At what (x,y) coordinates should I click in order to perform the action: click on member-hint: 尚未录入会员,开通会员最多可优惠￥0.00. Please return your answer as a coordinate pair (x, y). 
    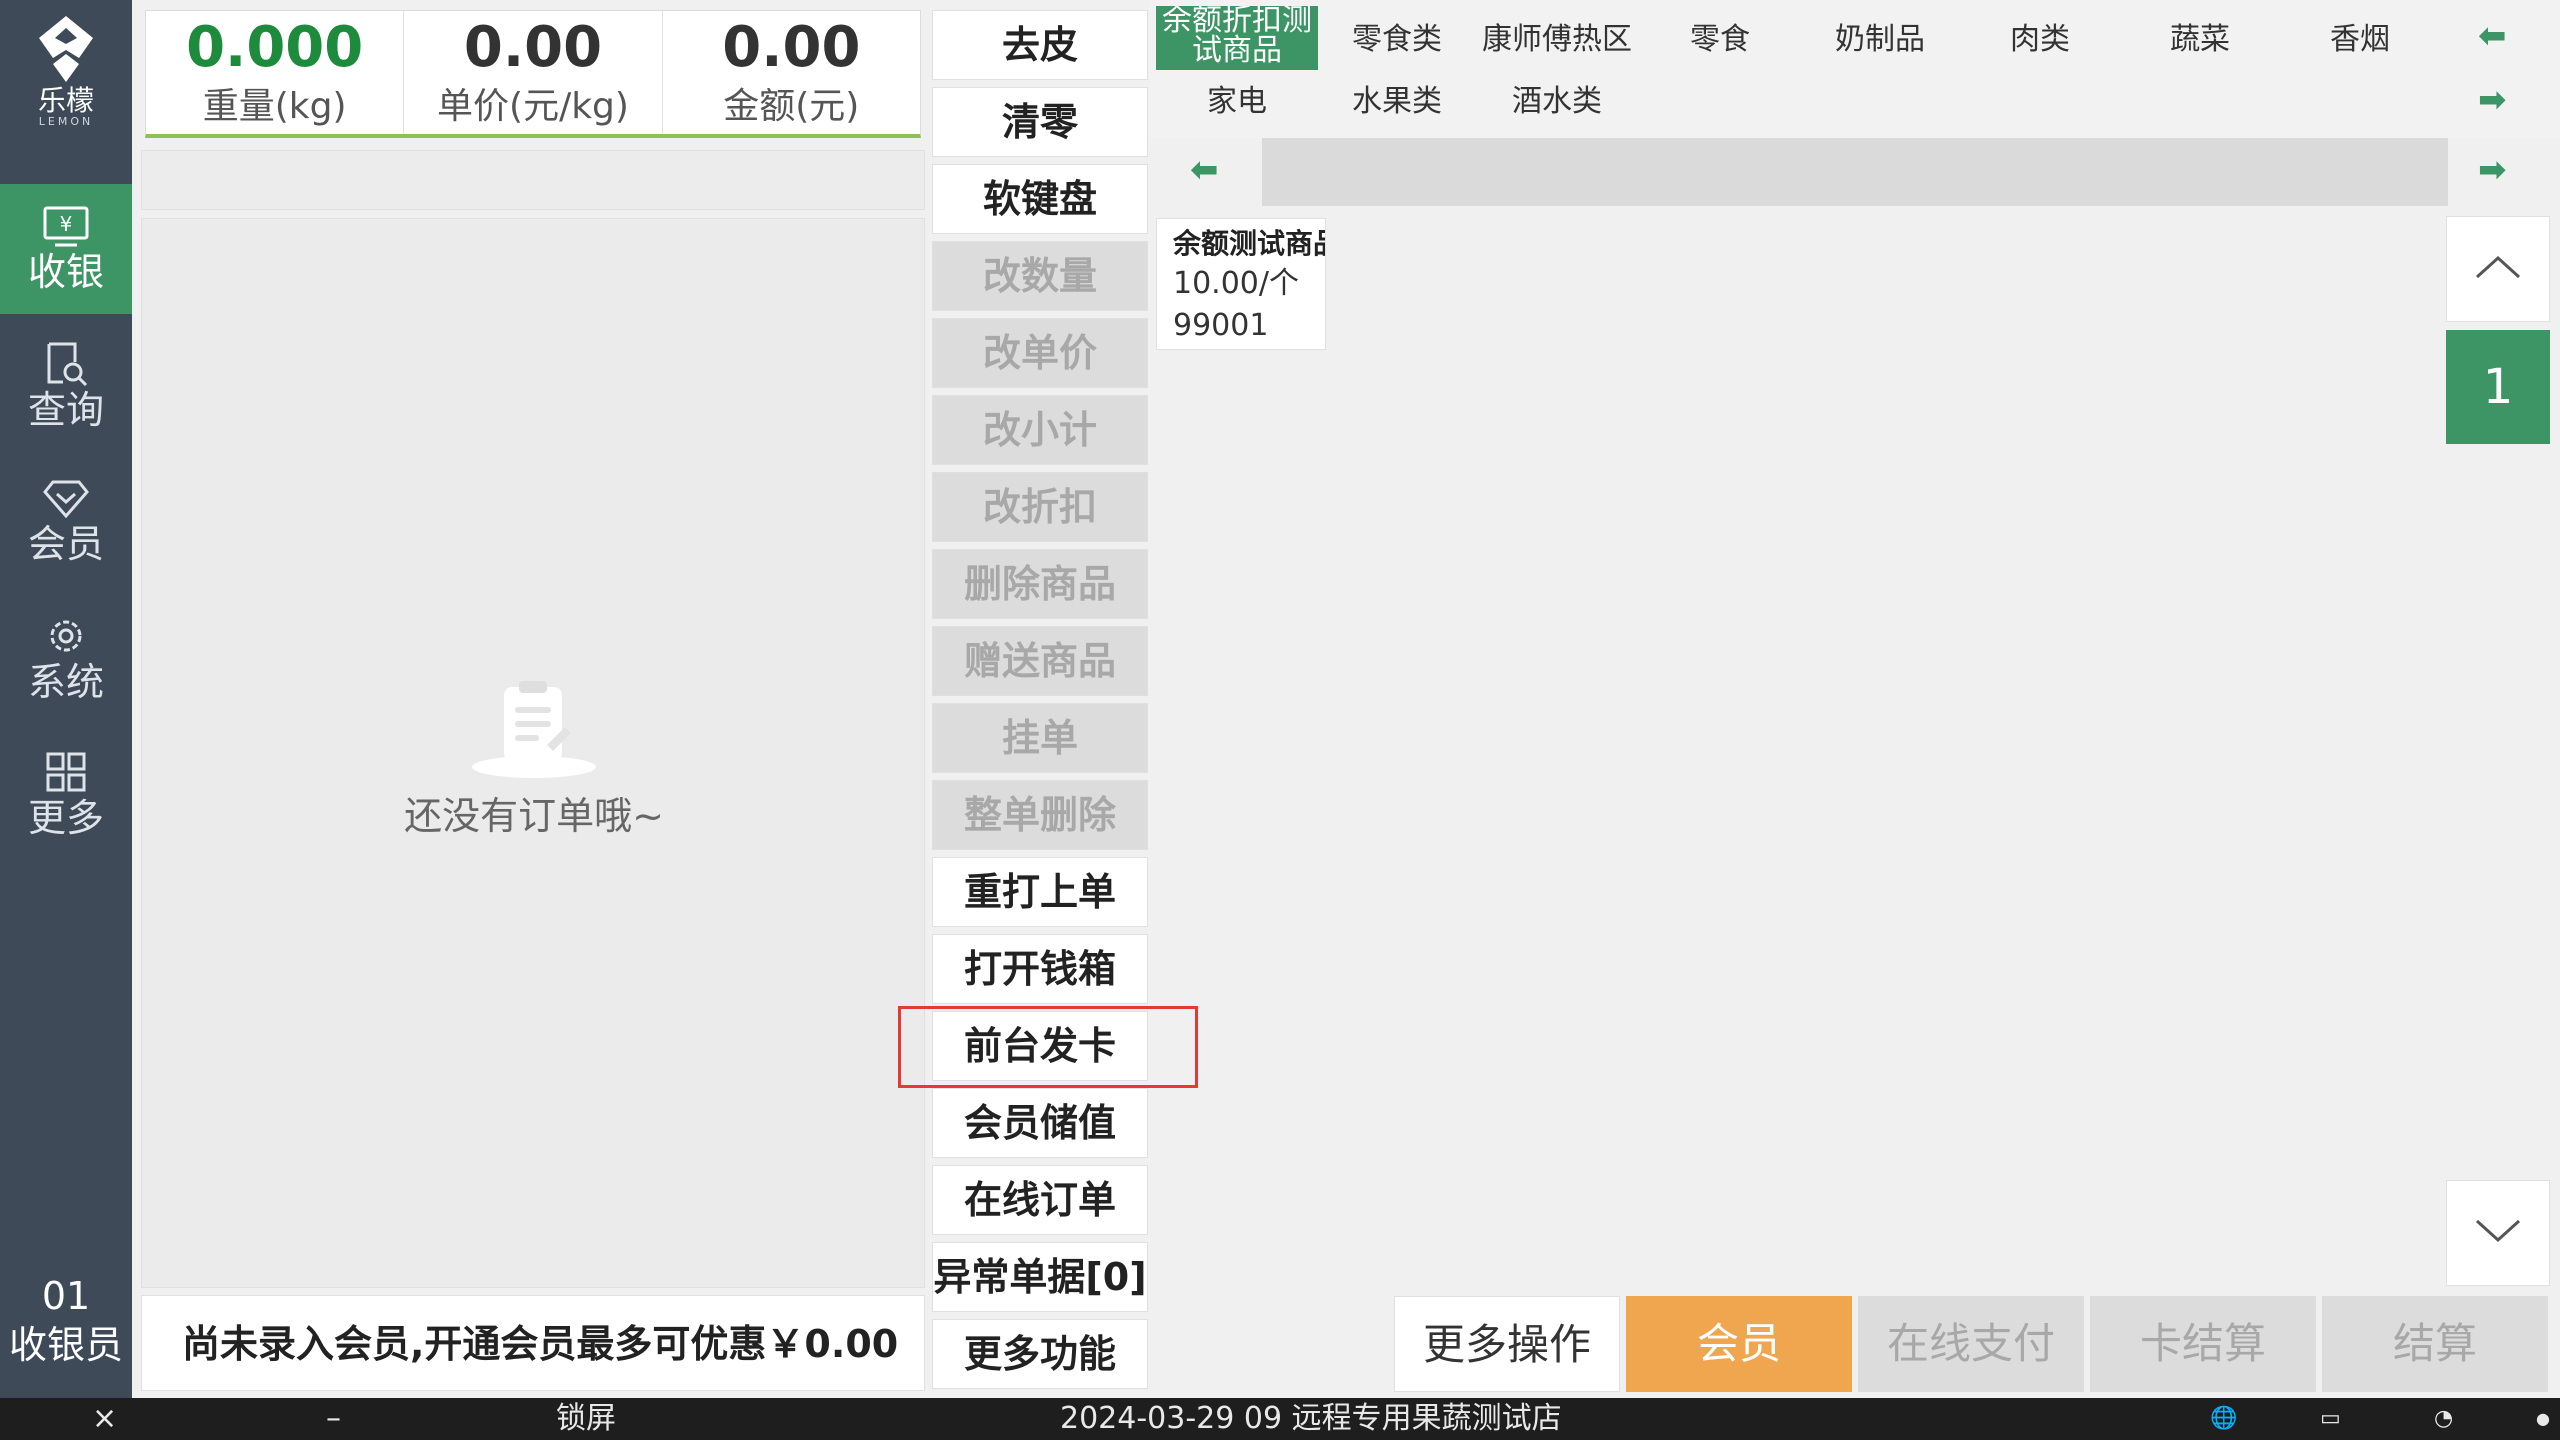
    Looking at the image, I should click on (533, 1343).